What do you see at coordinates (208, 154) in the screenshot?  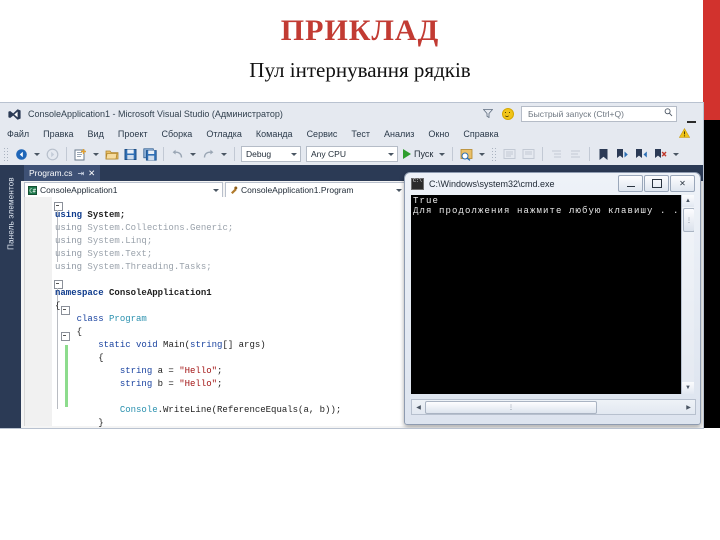 I see `redo-icon` at bounding box center [208, 154].